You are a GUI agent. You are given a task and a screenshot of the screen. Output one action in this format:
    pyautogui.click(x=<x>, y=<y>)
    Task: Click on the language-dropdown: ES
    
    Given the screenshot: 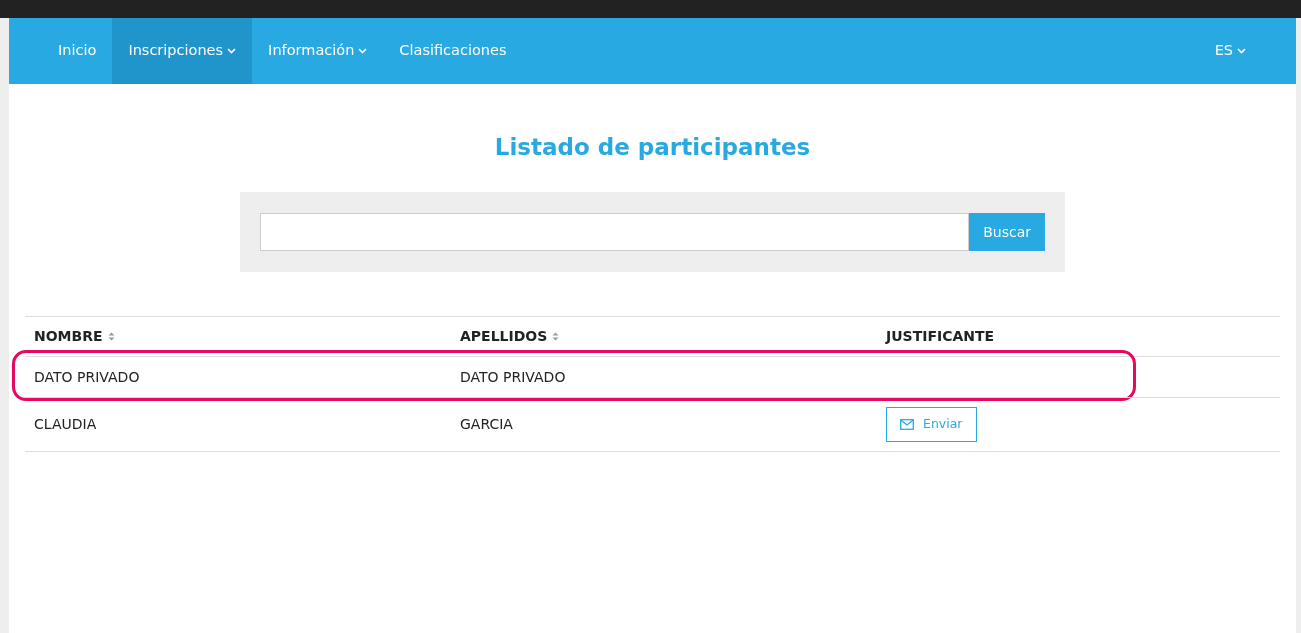 What is the action you would take?
    pyautogui.click(x=1230, y=51)
    